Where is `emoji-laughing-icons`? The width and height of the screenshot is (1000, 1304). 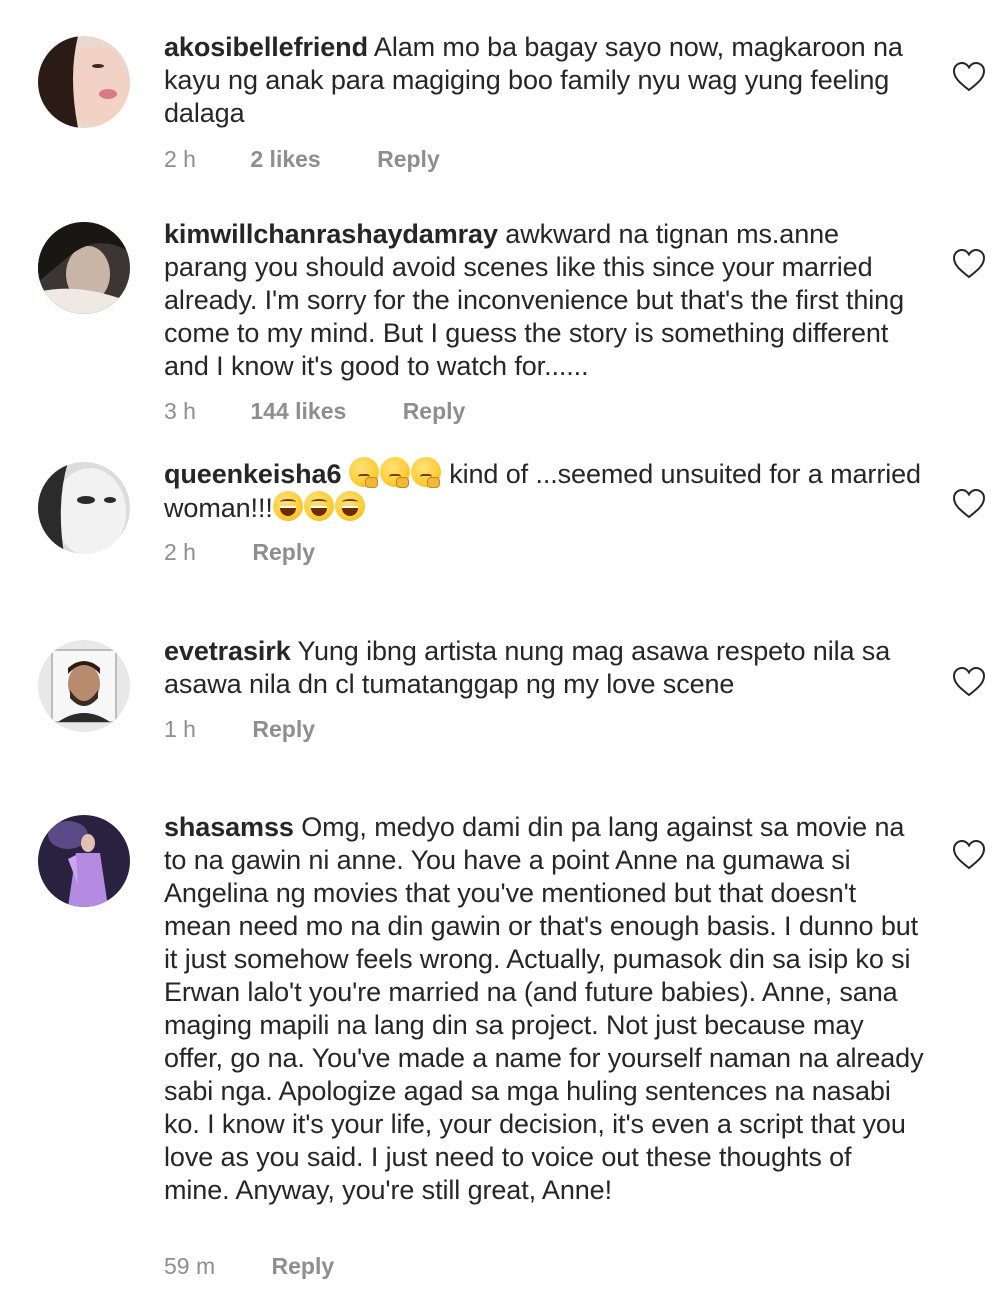
emoji-laughing-icons is located at coordinates (319, 507).